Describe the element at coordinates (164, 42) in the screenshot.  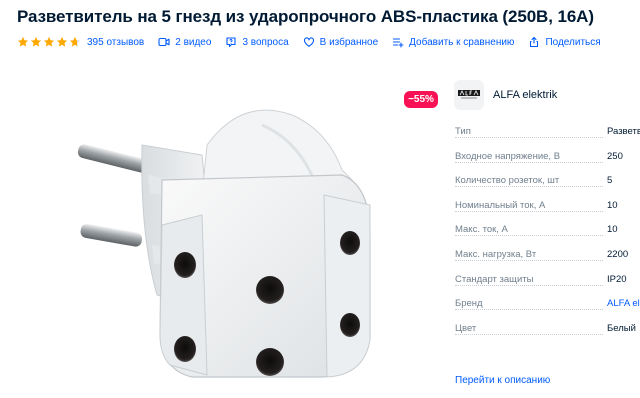
I see `video-icon` at that location.